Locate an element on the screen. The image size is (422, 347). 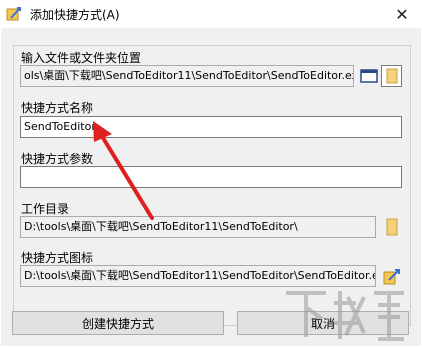
target-label: 输入文件或文件夹位置 is located at coordinates (81, 58).